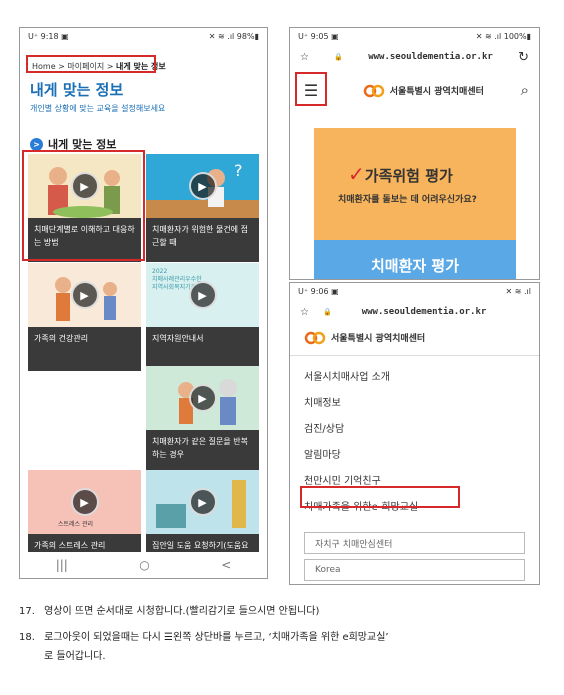  Describe the element at coordinates (233, 36) in the screenshot. I see `status-right: ✕ ≋ .ıl 98%▮` at that location.